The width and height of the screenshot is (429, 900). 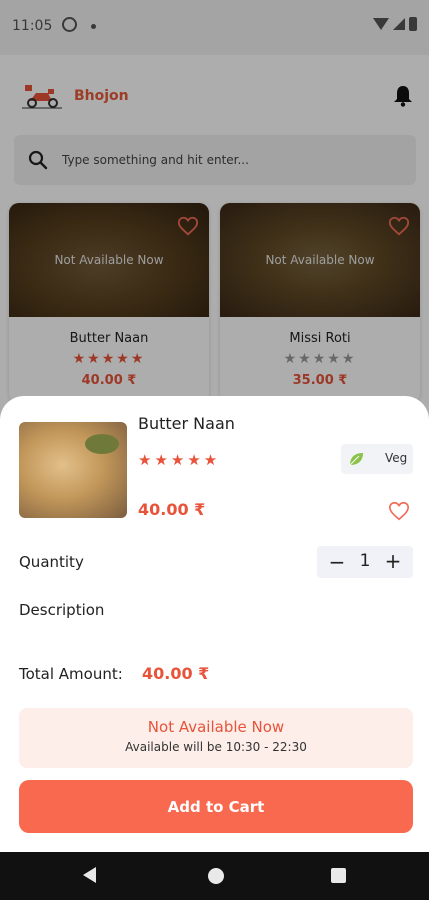 What do you see at coordinates (73, 470) in the screenshot?
I see `product-image` at bounding box center [73, 470].